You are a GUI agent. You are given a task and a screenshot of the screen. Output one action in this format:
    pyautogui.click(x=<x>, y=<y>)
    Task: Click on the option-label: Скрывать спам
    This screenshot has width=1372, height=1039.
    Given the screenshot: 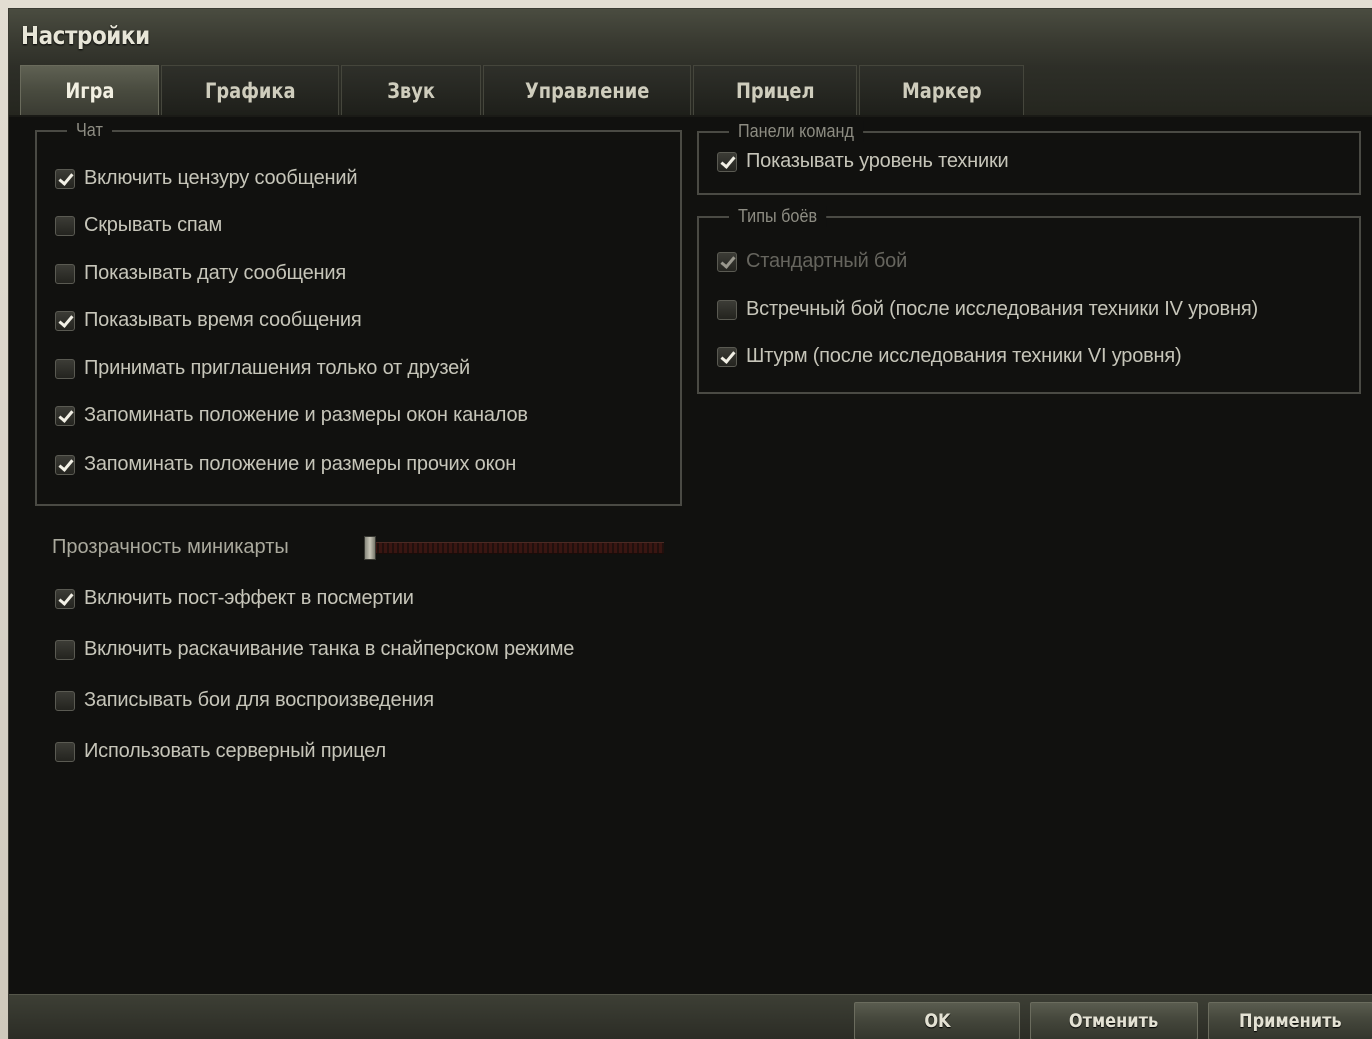 What is the action you would take?
    pyautogui.click(x=153, y=225)
    